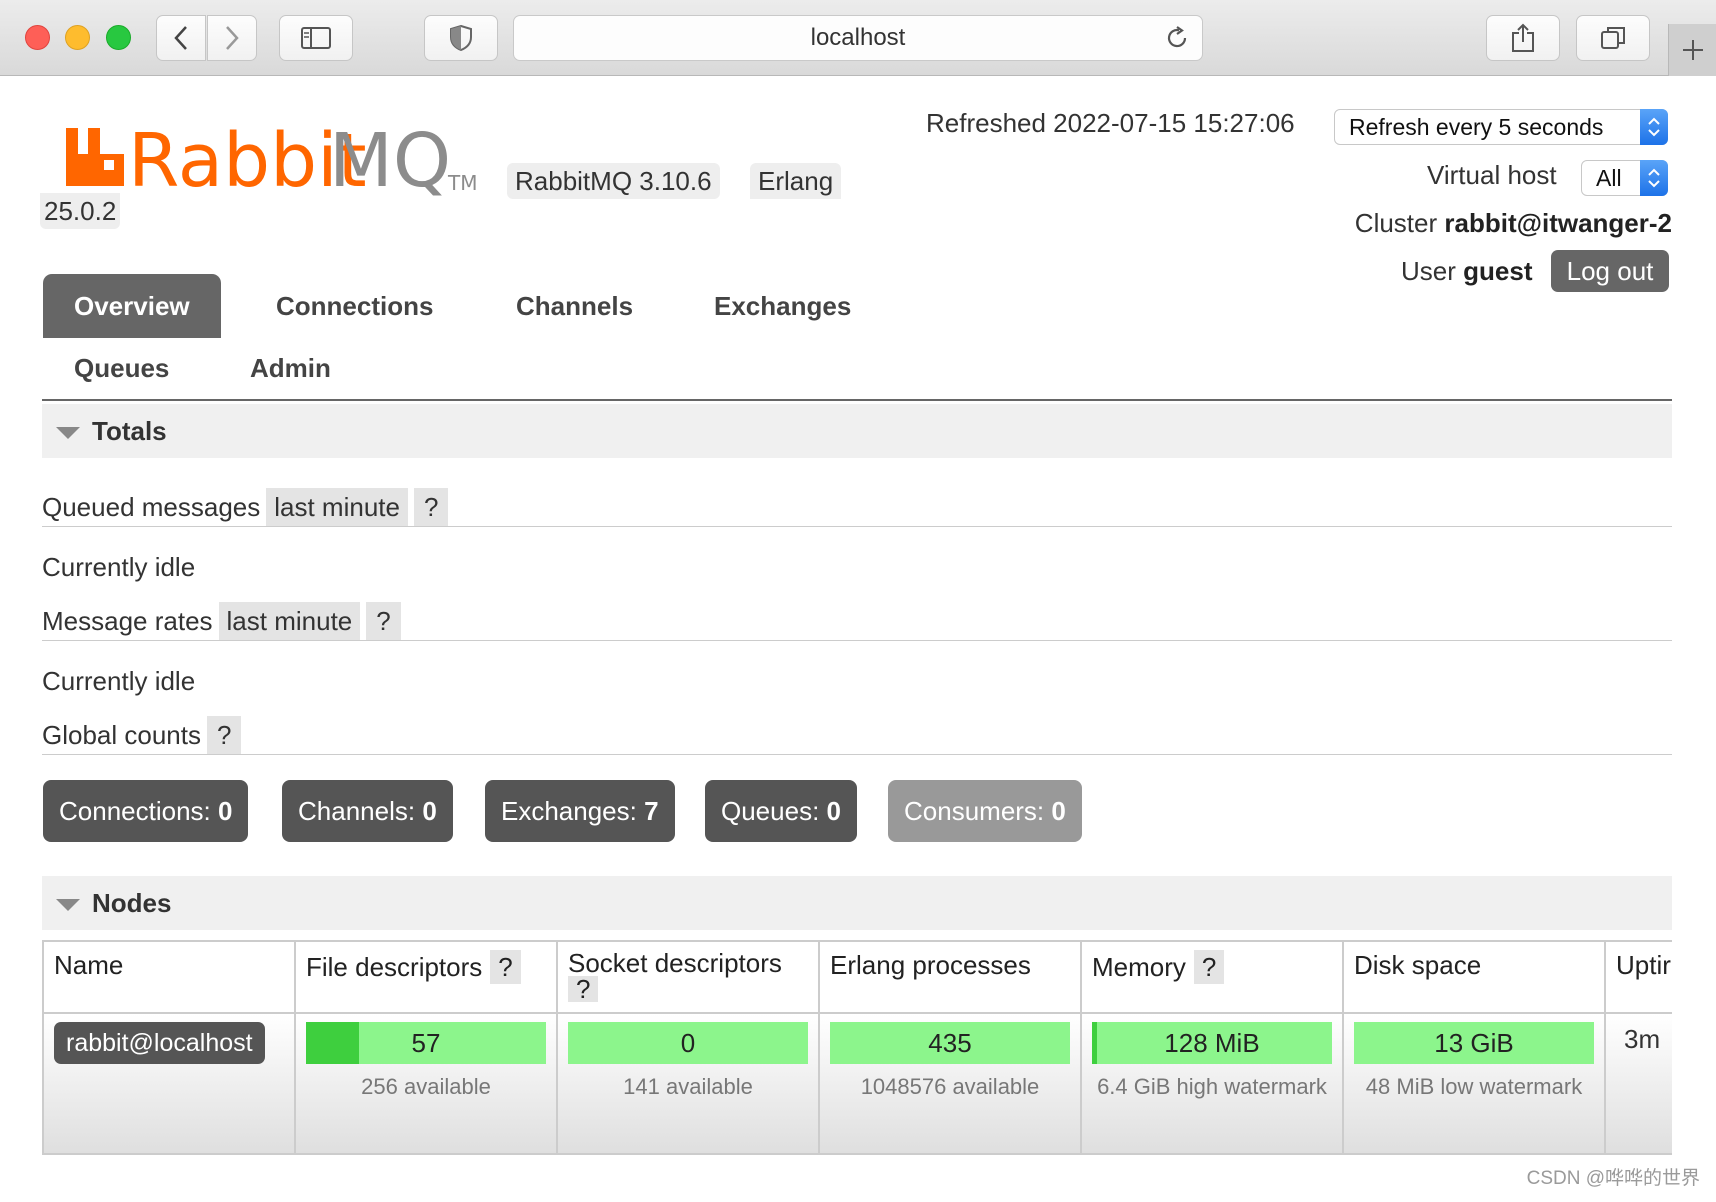  I want to click on tab-admin: Admin, so click(290, 368).